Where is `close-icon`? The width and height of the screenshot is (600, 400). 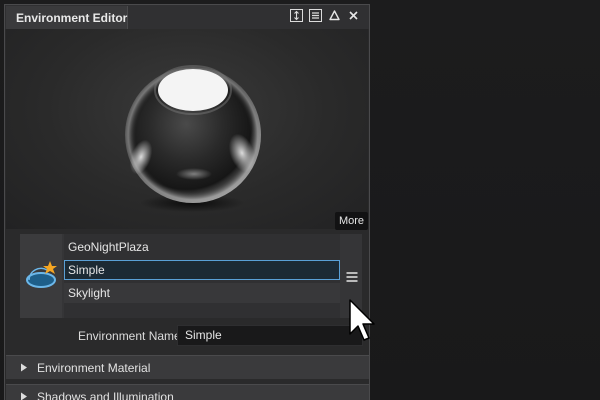
close-icon is located at coordinates (353, 15).